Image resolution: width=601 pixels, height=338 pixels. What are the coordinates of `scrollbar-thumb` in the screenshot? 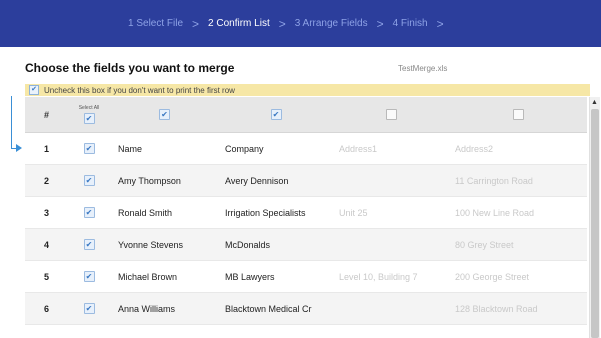 It's located at (595, 223).